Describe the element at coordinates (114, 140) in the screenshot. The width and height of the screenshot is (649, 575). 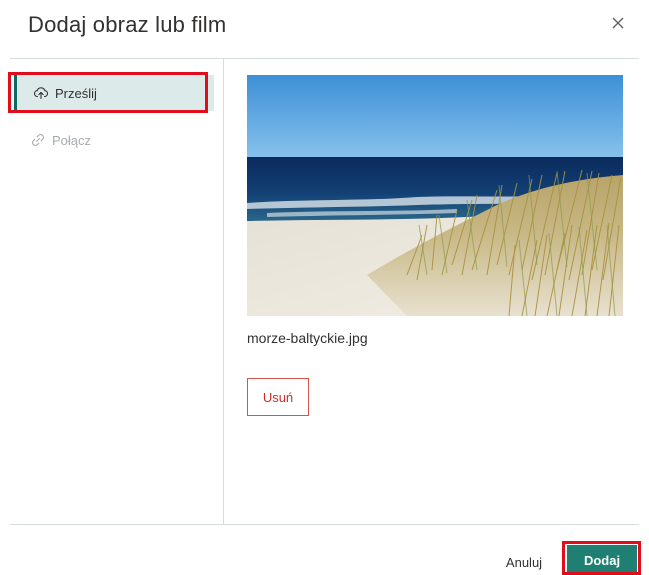
I see `nav-item-connect: Połącz` at that location.